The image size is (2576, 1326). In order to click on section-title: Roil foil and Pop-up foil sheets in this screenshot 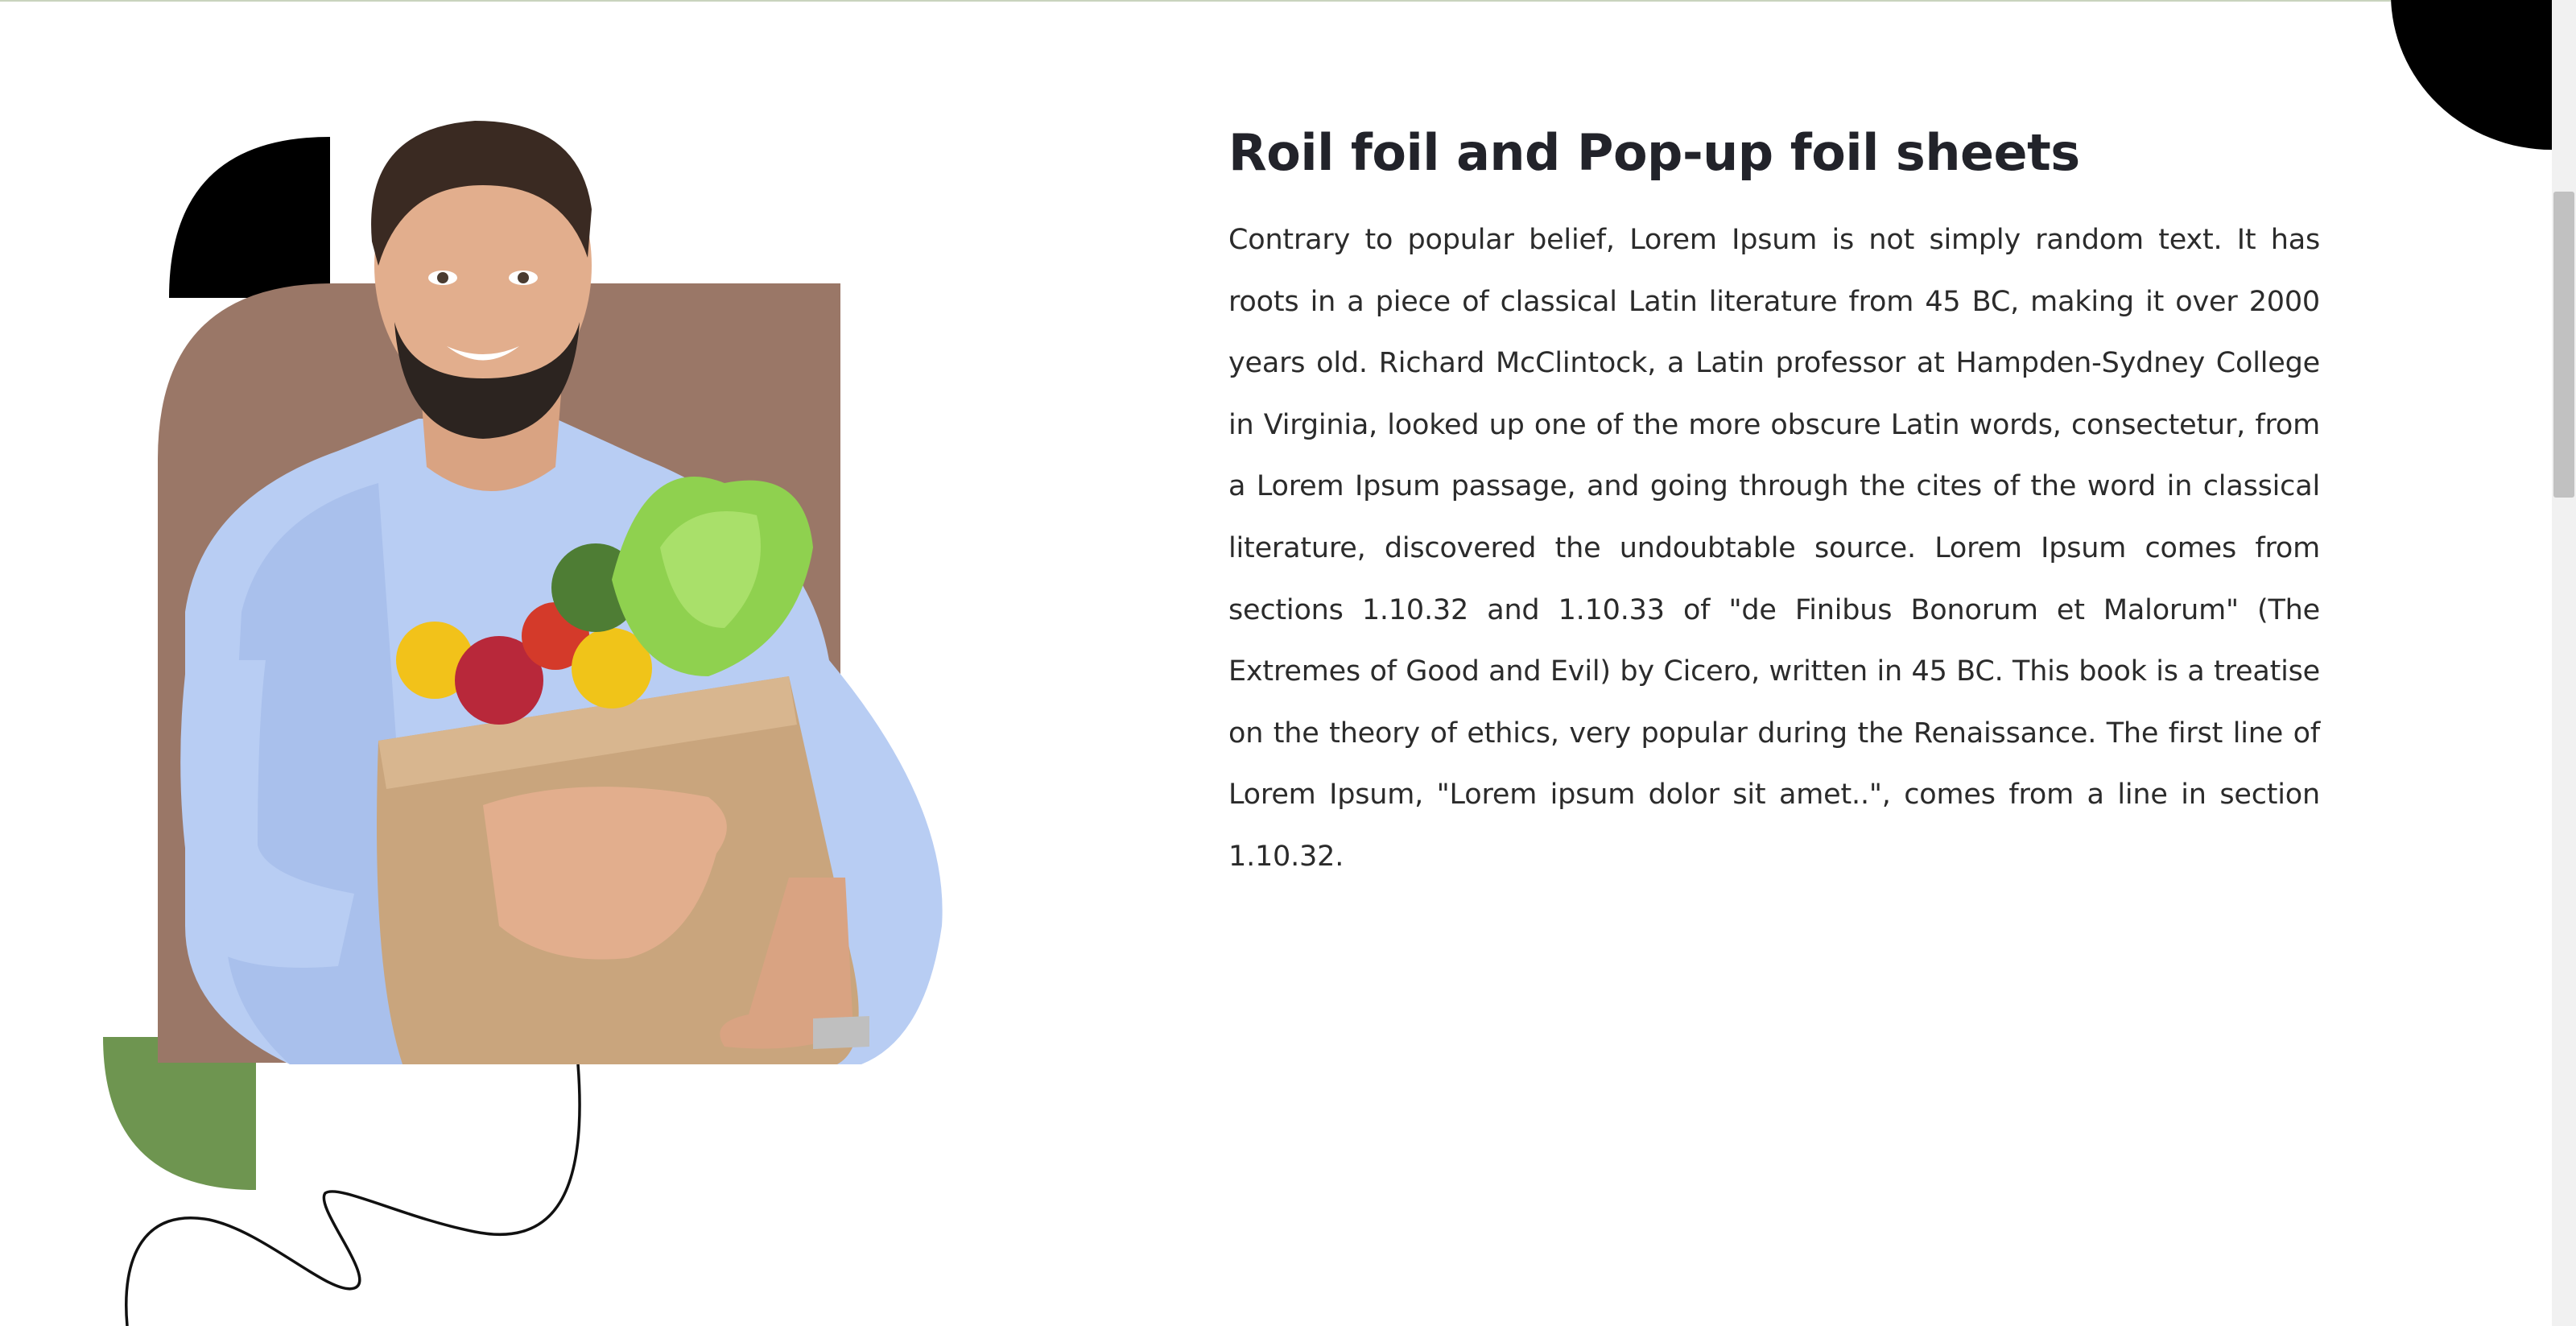, I will do `click(1654, 152)`.